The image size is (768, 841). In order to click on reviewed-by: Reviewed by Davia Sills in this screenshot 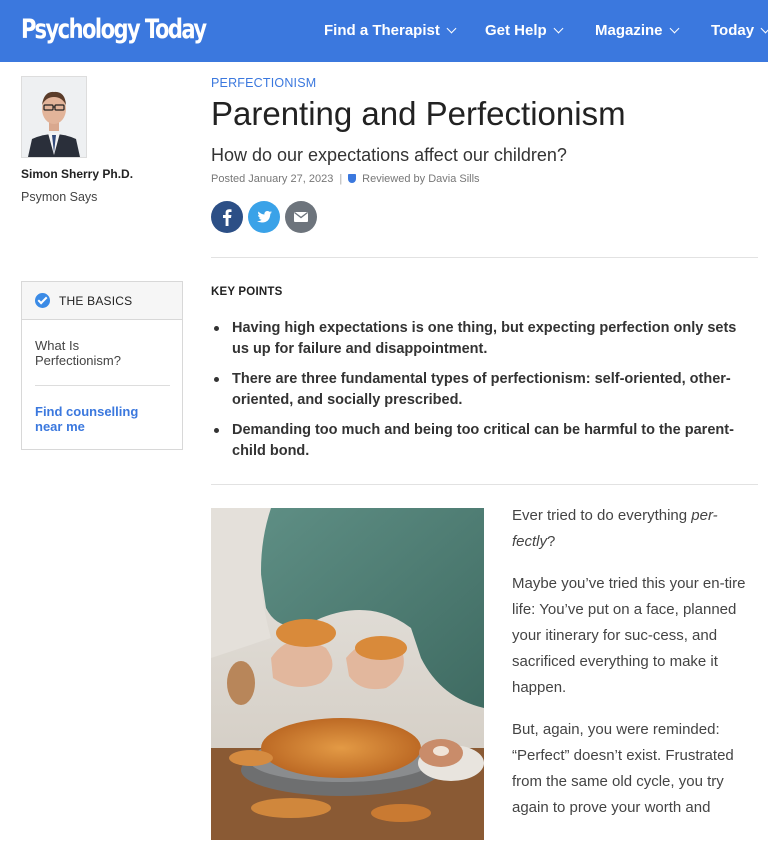, I will do `click(420, 179)`.